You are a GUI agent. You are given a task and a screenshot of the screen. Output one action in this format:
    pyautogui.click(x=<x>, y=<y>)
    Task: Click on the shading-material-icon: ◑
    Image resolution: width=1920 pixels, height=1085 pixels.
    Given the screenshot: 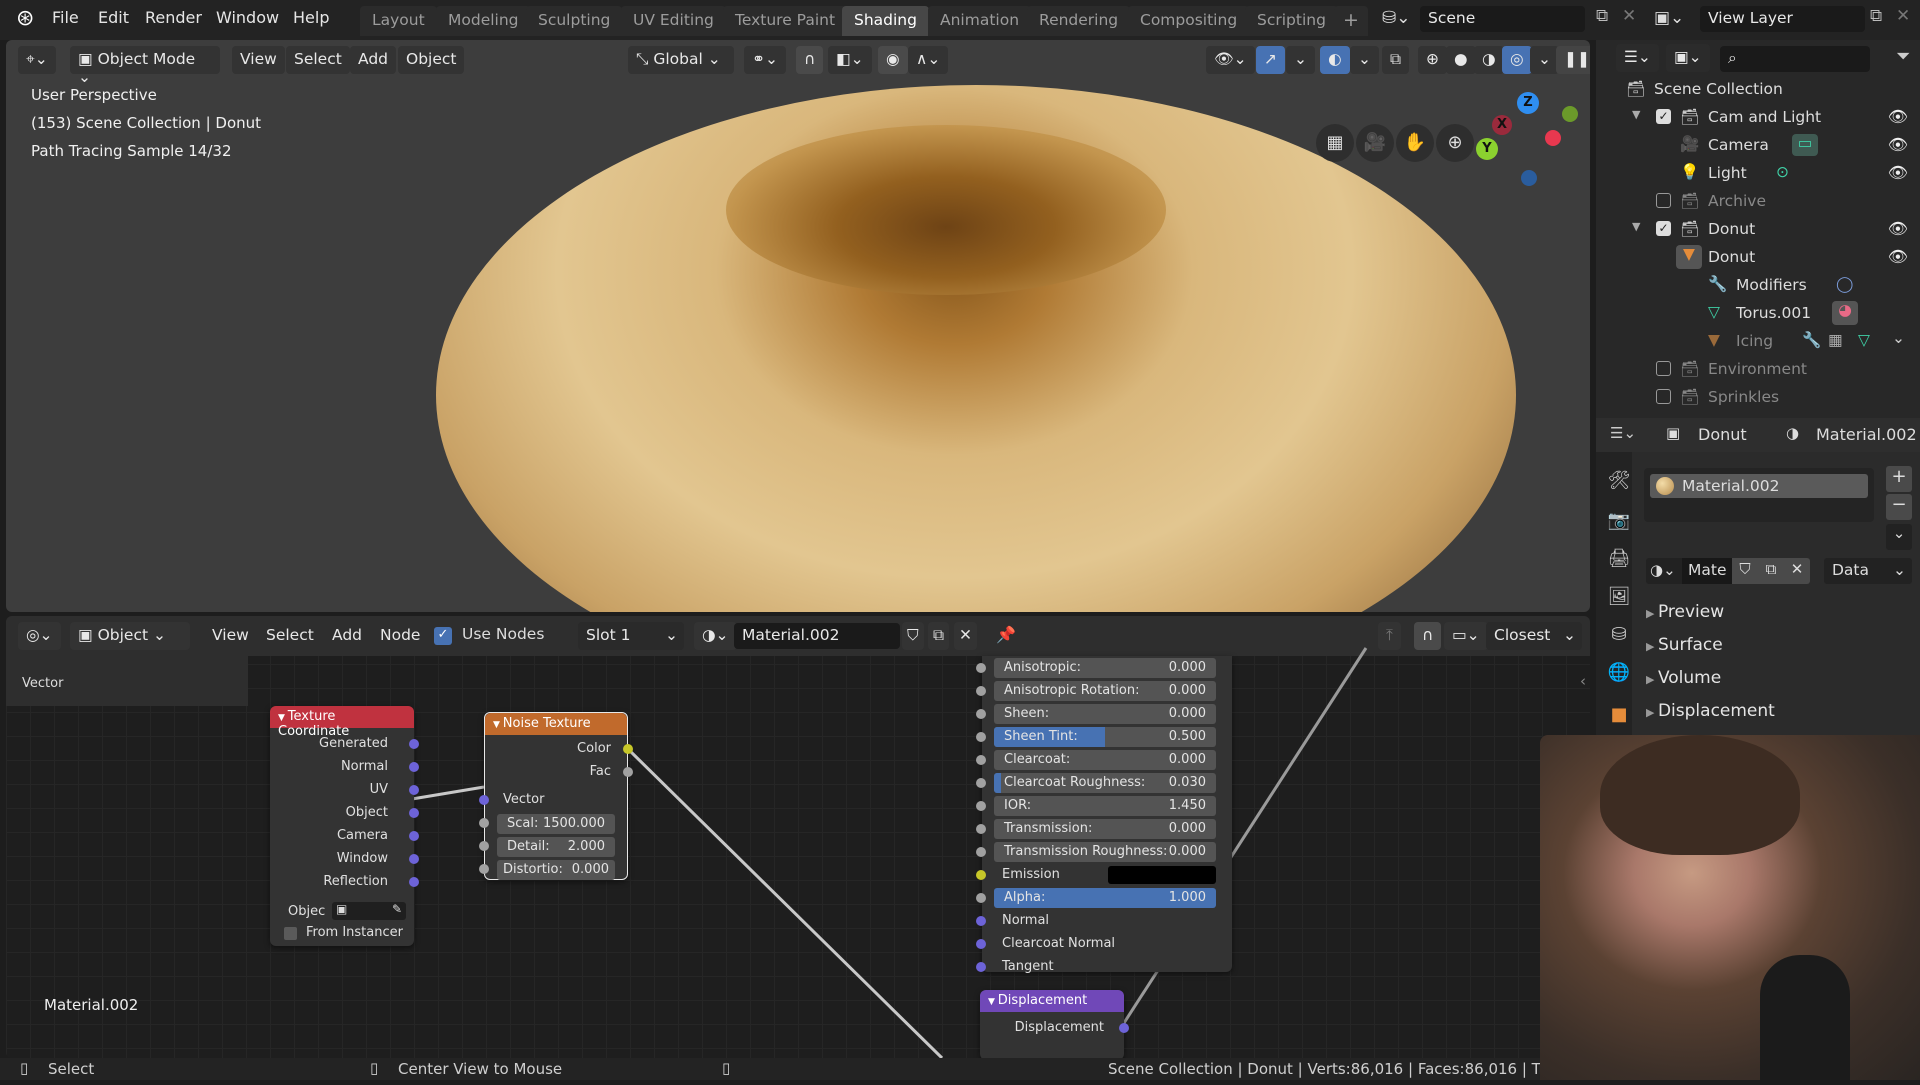 What is the action you would take?
    pyautogui.click(x=1489, y=60)
    